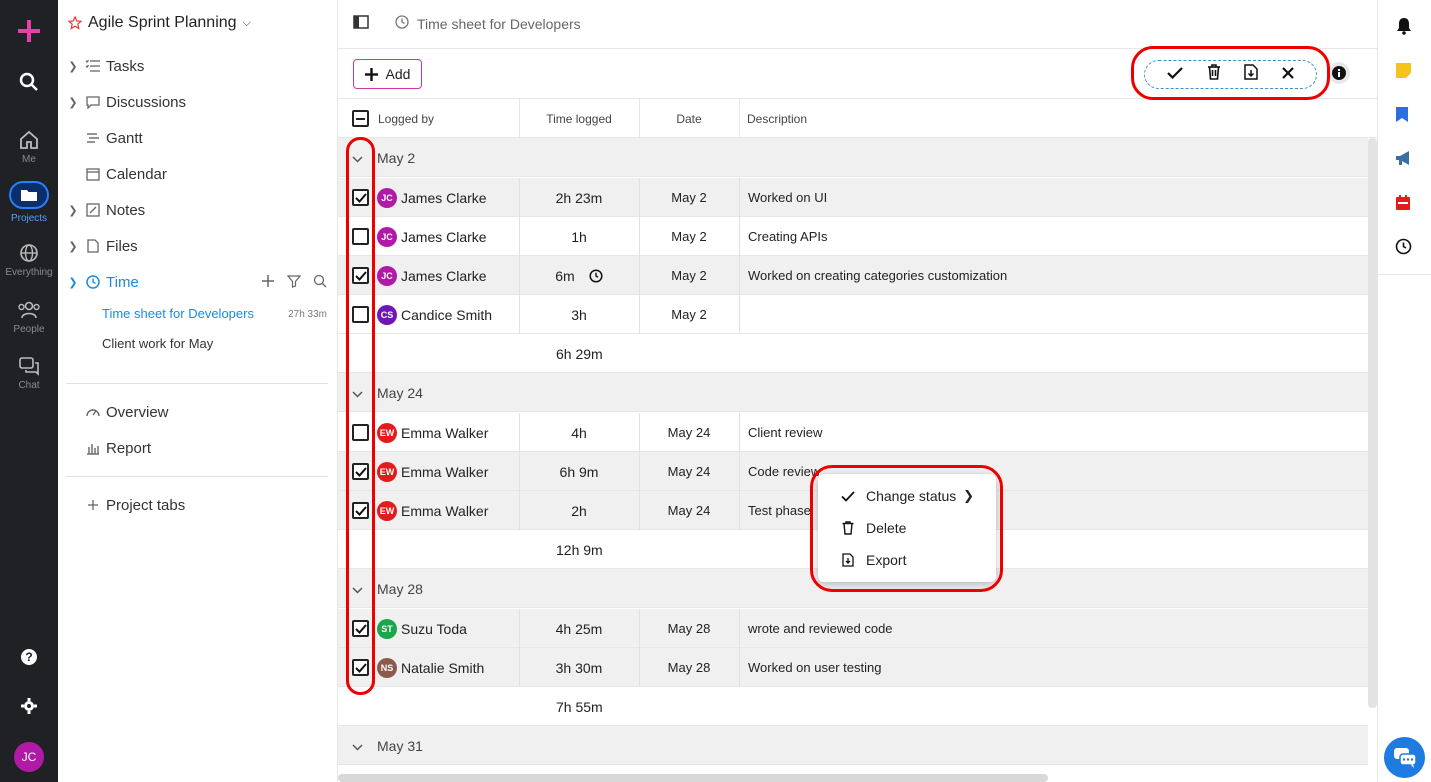 The height and width of the screenshot is (782, 1431). Describe the element at coordinates (159, 23) in the screenshot. I see `project-title-dropdown: Agile Sprint Planning ⌵` at that location.